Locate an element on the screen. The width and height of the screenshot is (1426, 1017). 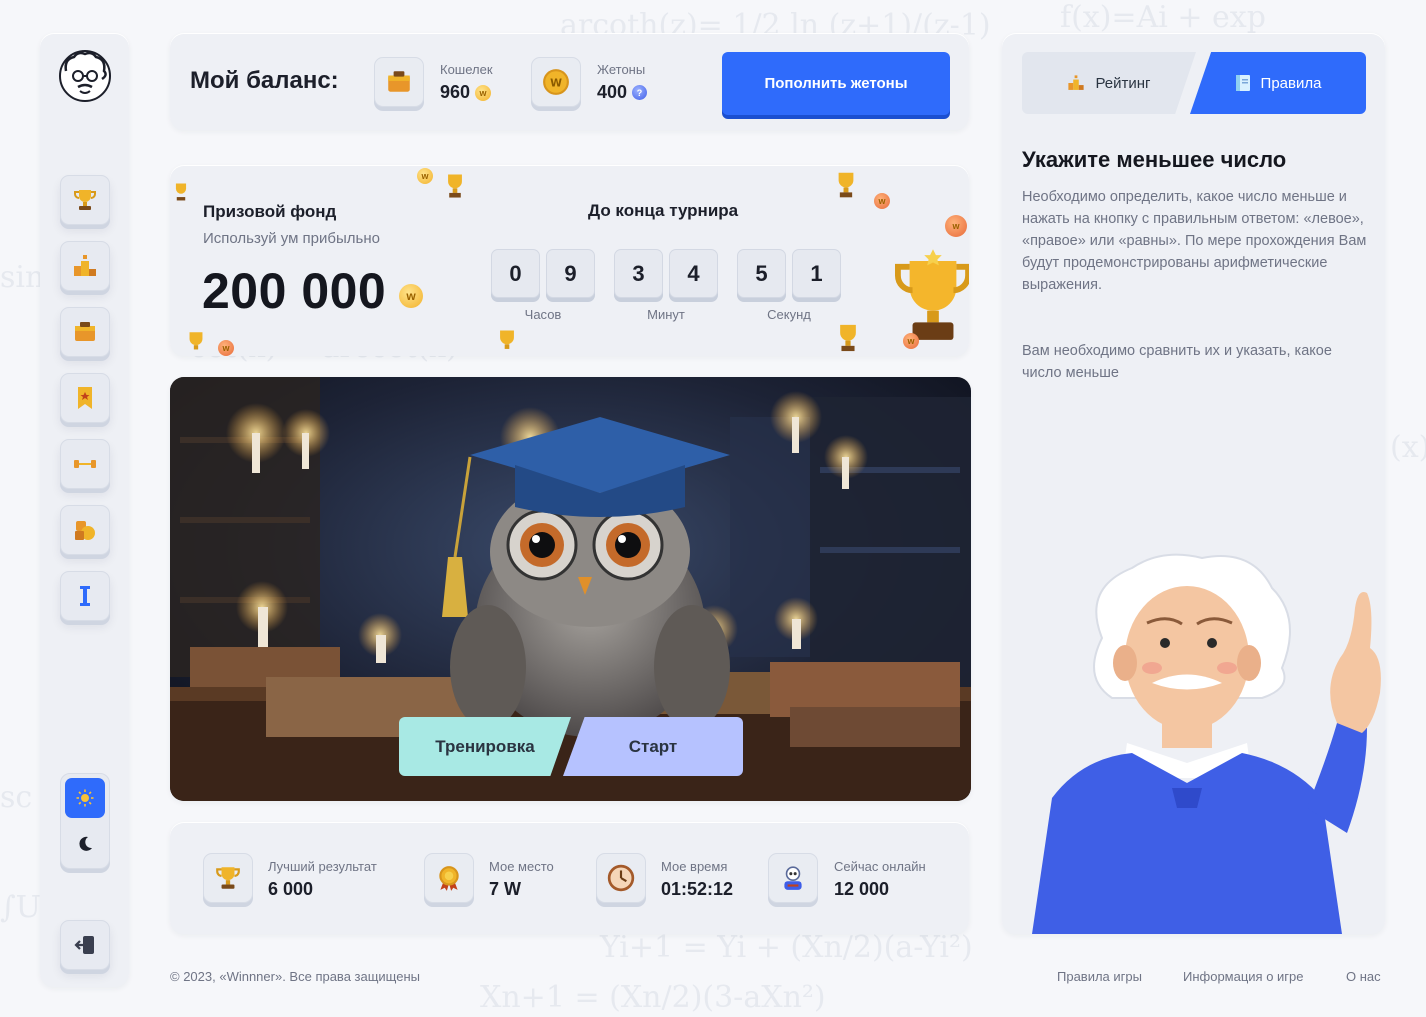
svg-text: W is located at coordinates (556, 82).